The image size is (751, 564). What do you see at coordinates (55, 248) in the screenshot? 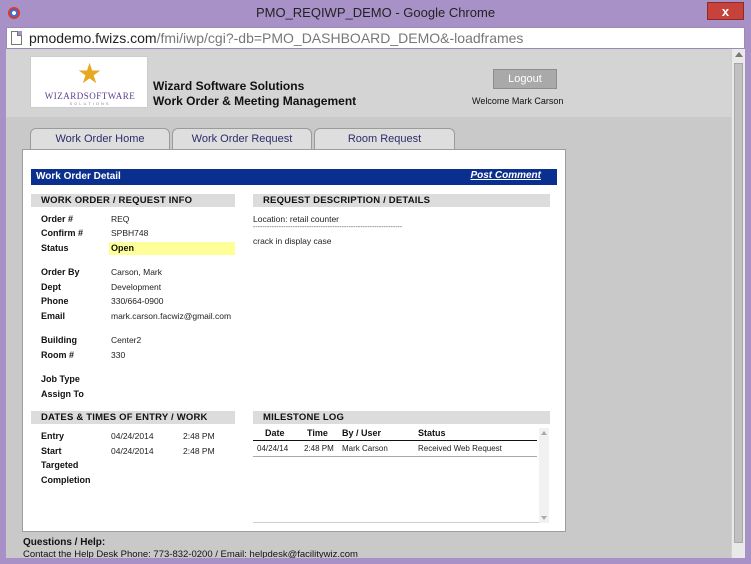
I see `status-label: Status` at bounding box center [55, 248].